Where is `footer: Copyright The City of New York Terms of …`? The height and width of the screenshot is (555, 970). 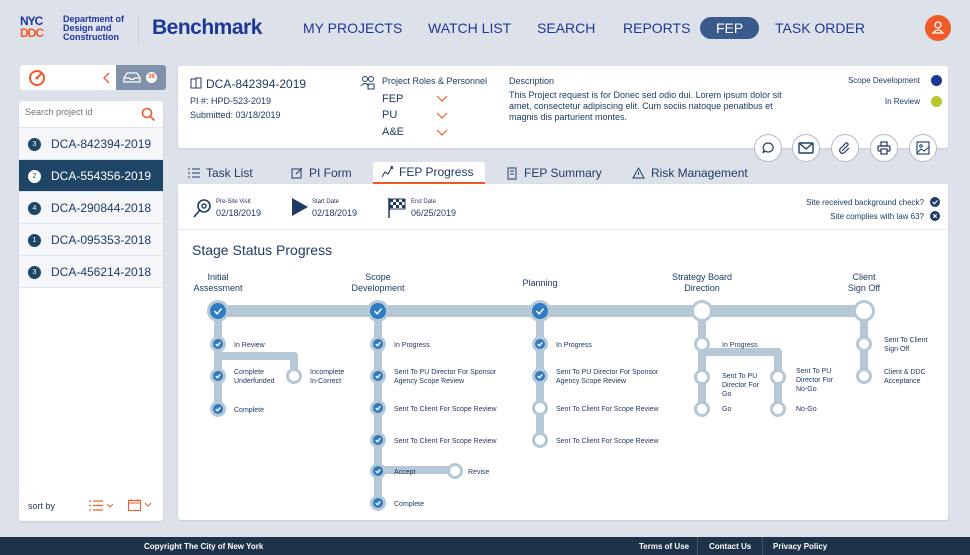
footer: Copyright The City of New York Terms of … is located at coordinates (485, 546).